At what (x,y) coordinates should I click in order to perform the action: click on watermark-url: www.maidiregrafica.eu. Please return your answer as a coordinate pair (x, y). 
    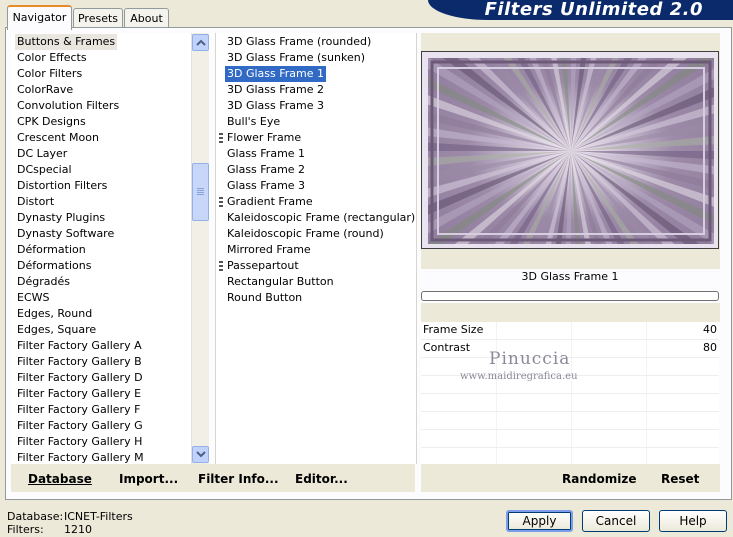
    Looking at the image, I should click on (519, 376).